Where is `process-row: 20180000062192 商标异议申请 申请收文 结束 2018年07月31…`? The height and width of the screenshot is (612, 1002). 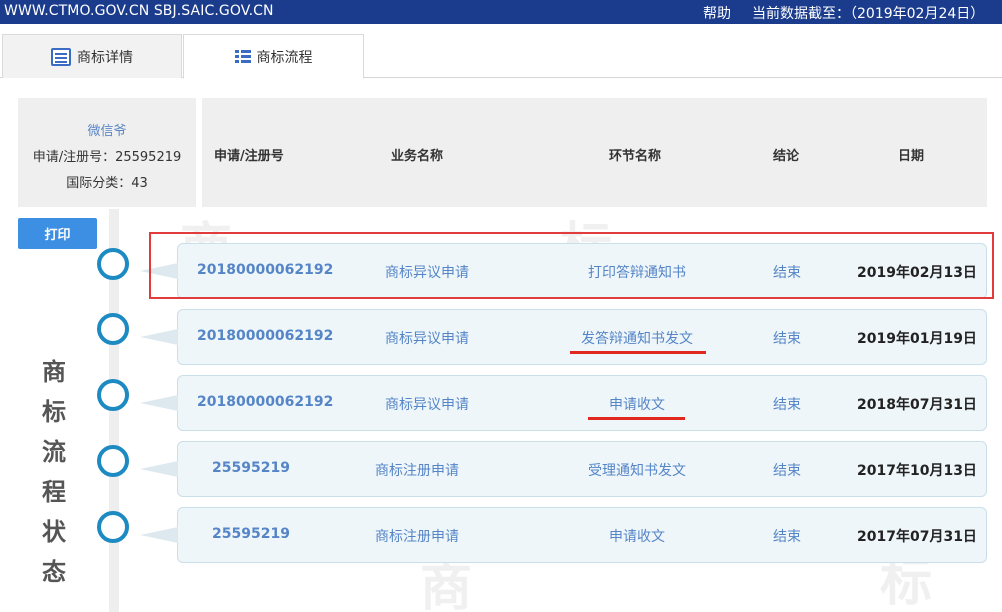 process-row: 20180000062192 商标异议申请 申请收文 结束 2018年07月31… is located at coordinates (563, 403).